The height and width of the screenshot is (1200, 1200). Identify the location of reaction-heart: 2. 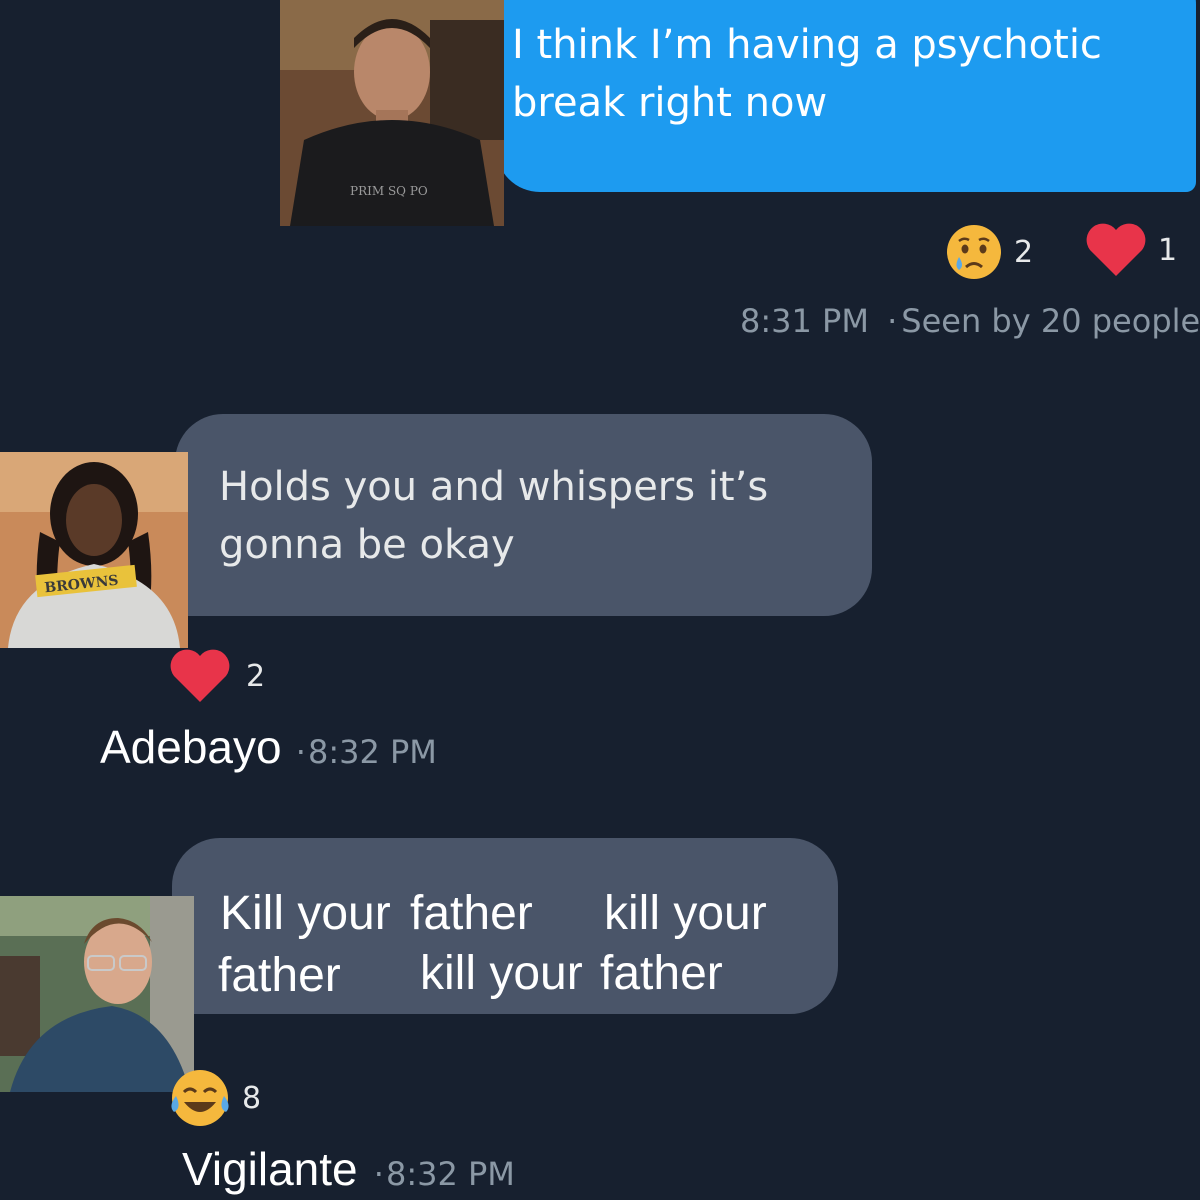
(216, 676).